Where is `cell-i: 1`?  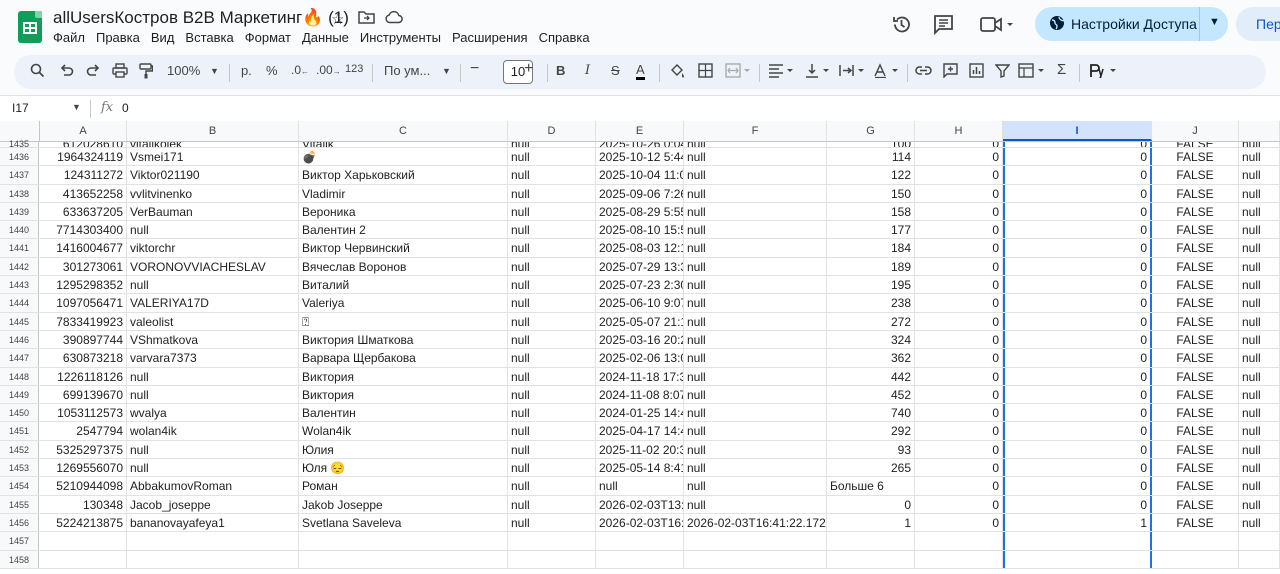 cell-i: 1 is located at coordinates (1077, 522).